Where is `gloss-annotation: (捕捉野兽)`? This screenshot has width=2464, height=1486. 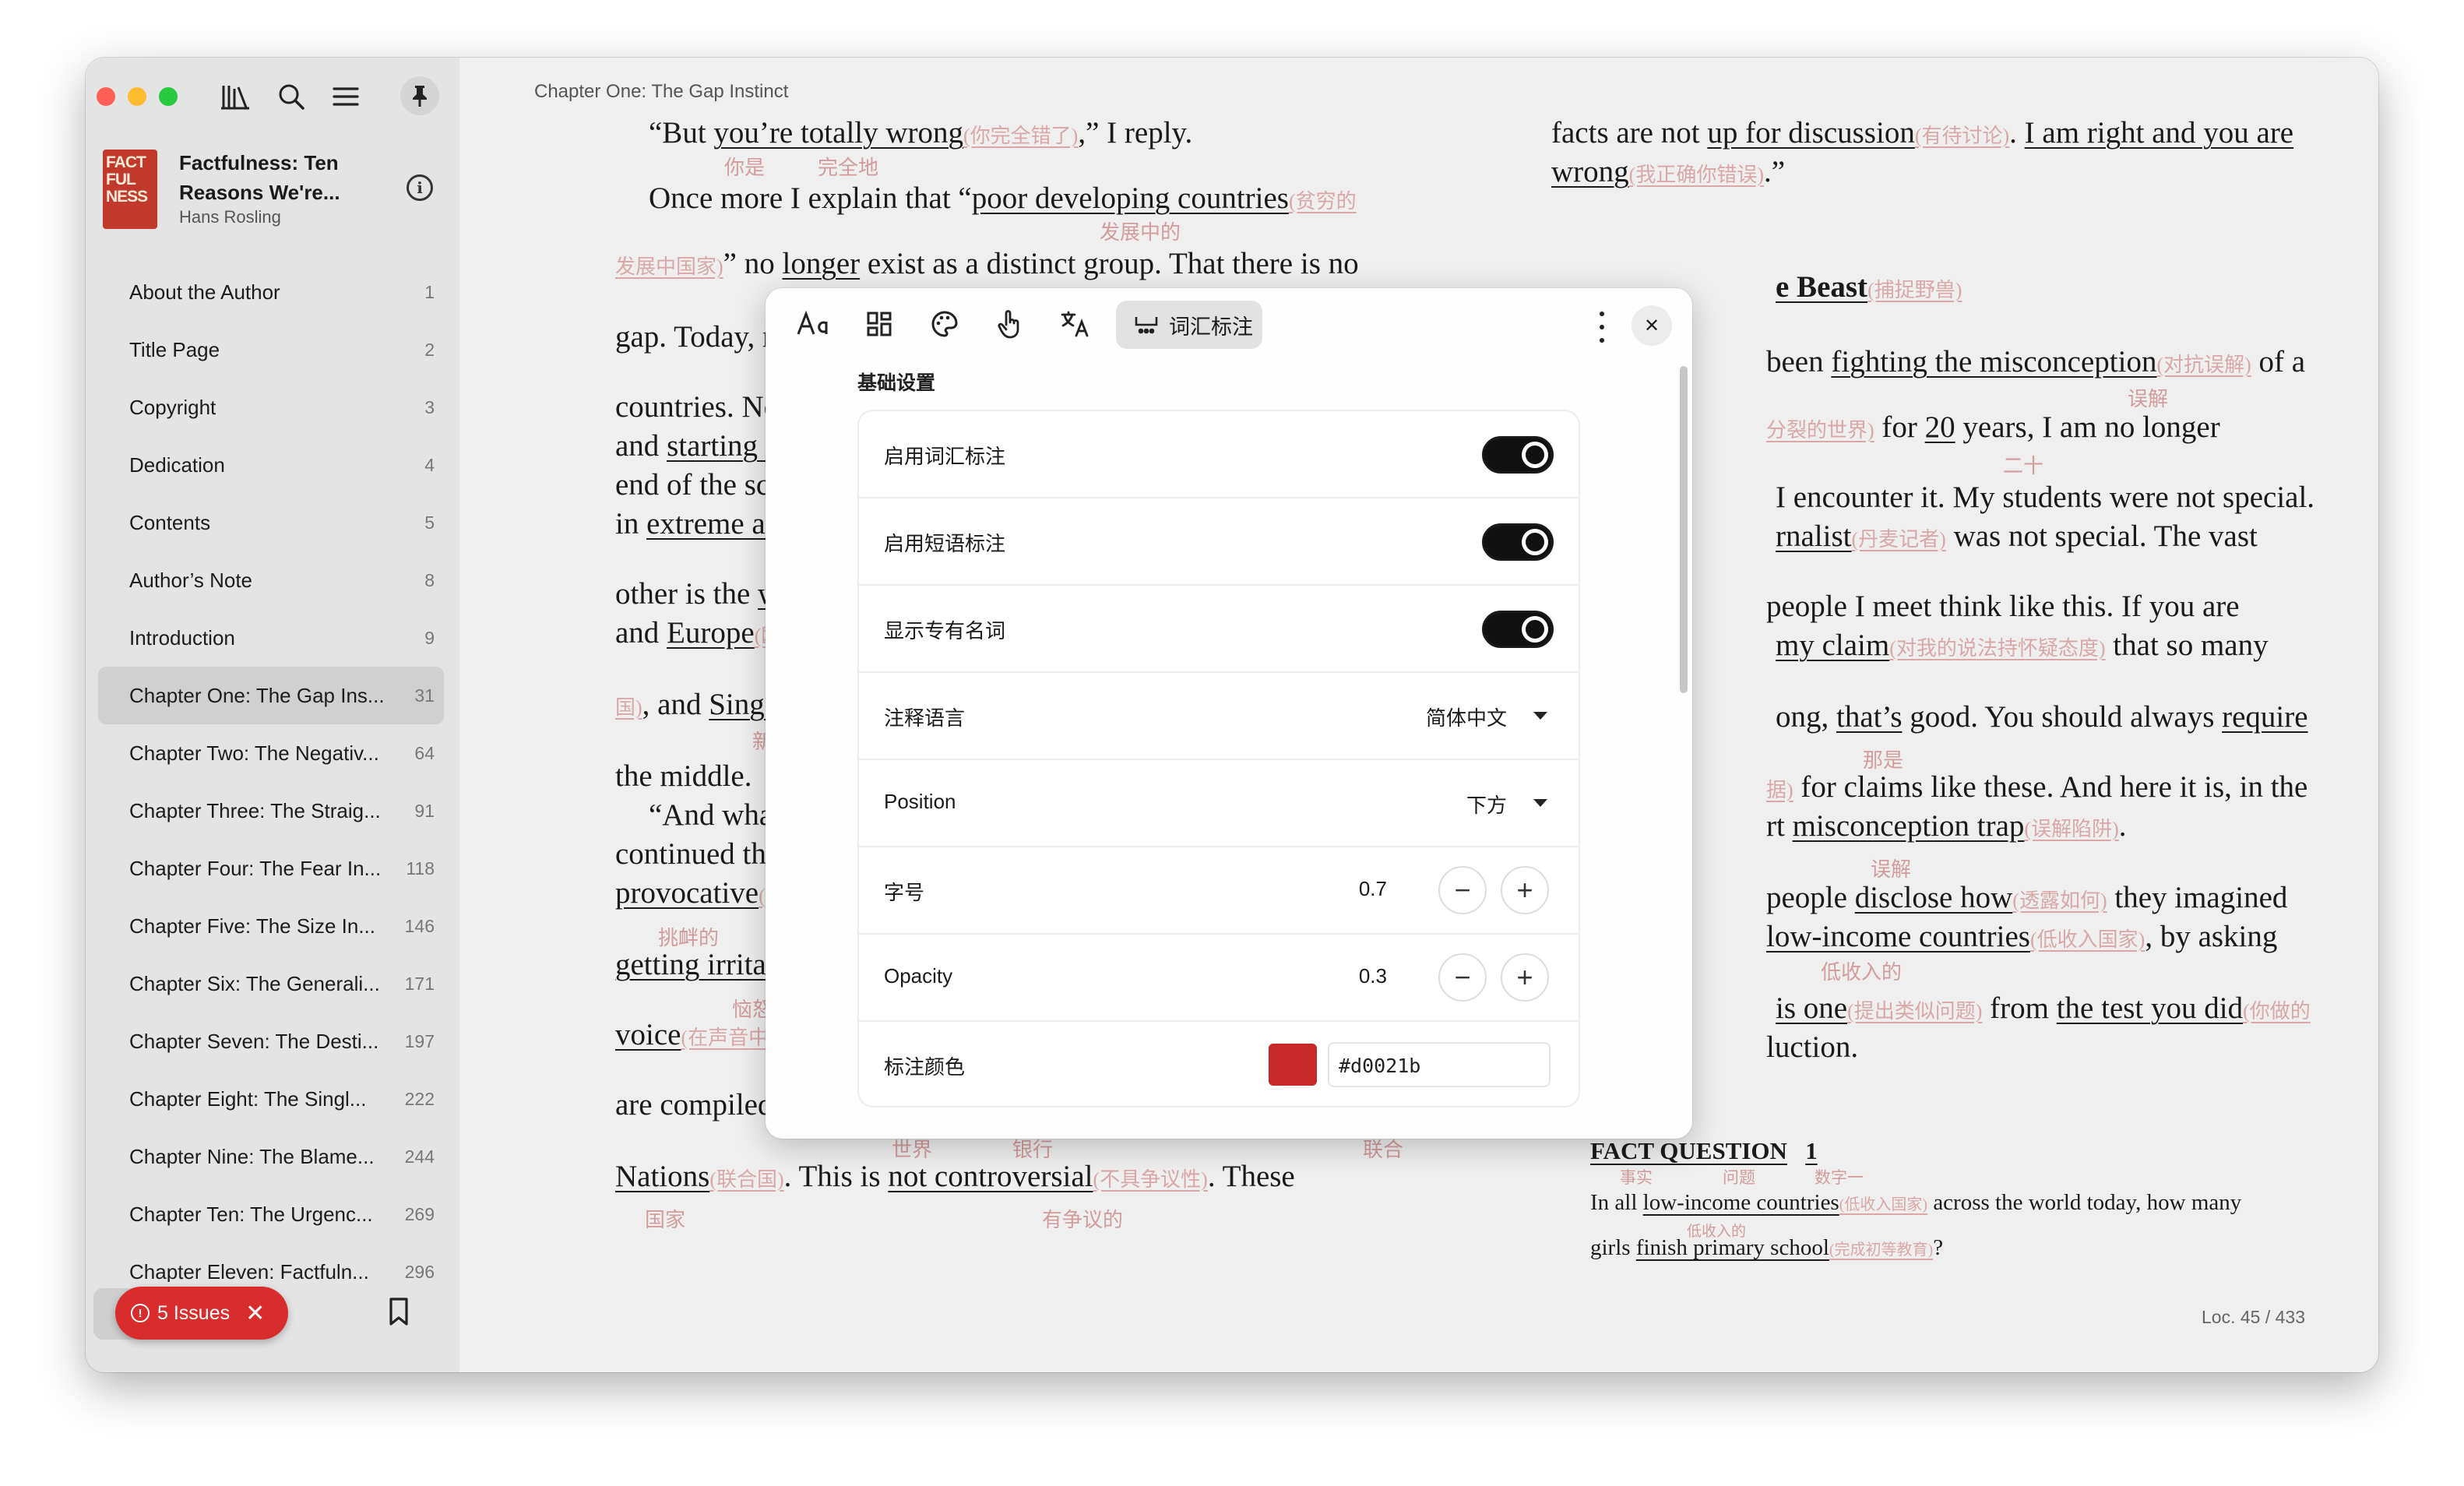 gloss-annotation: (捕捉野兽) is located at coordinates (1914, 290).